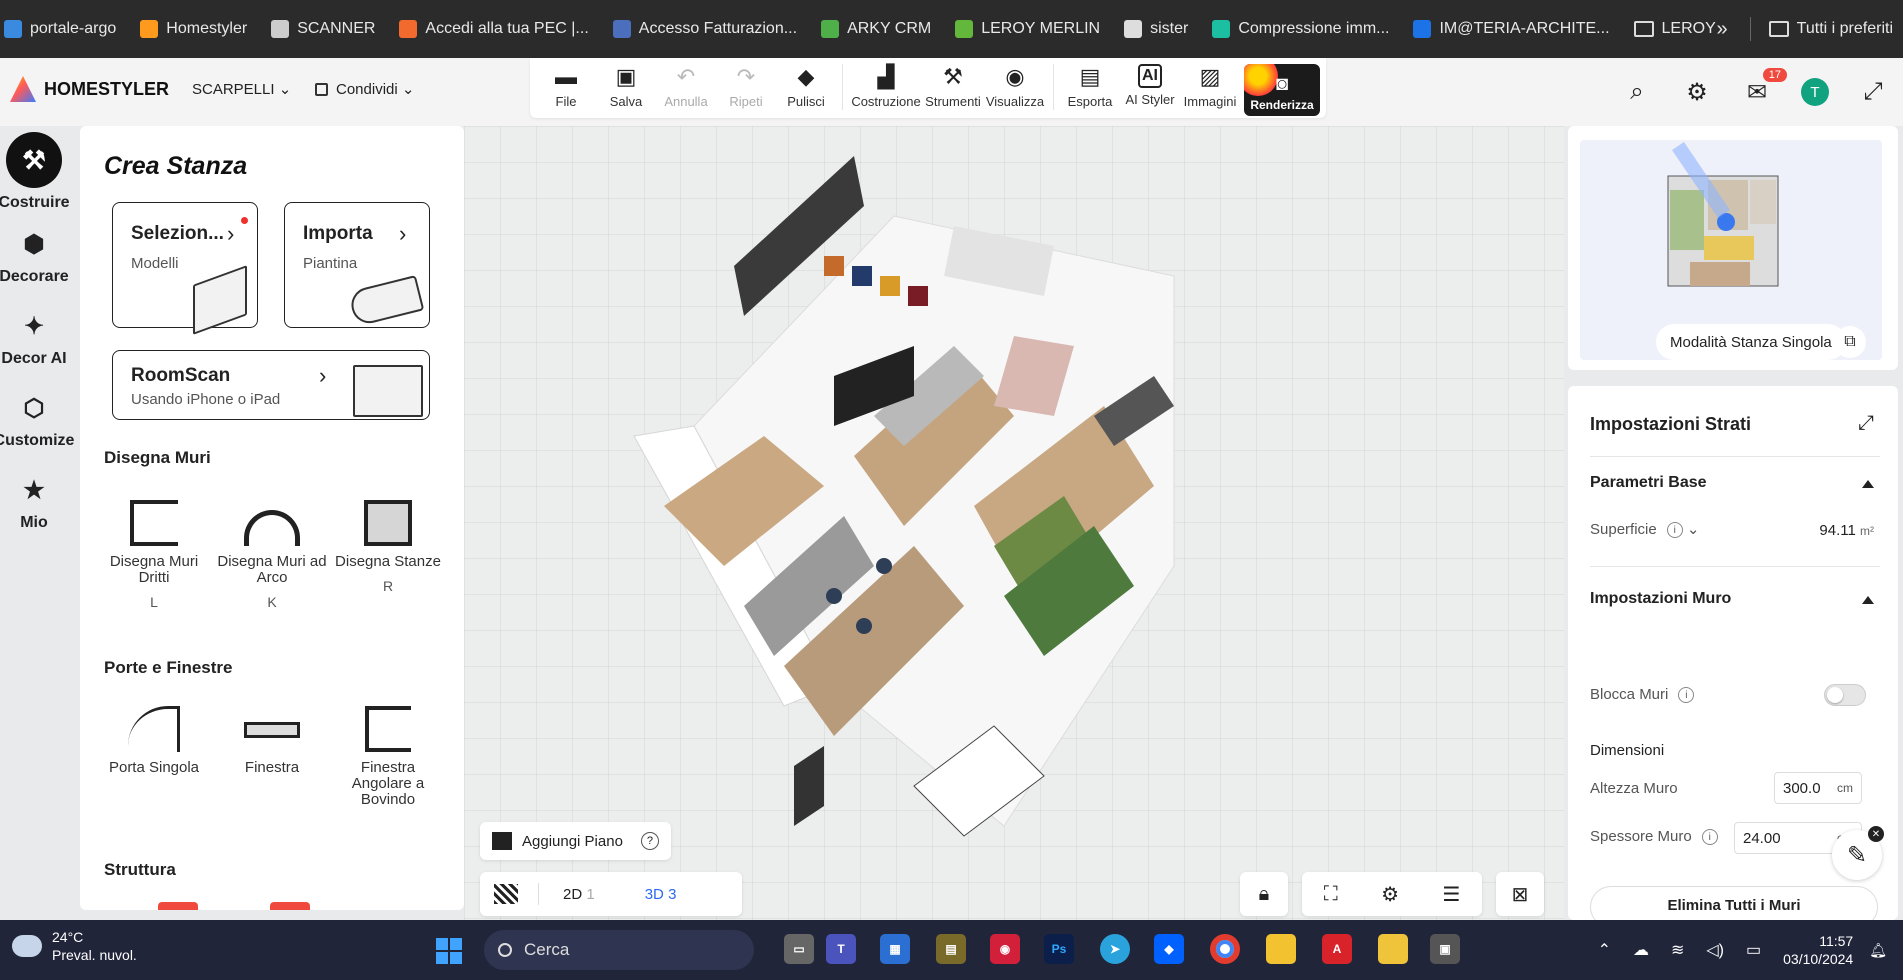 This screenshot has width=1903, height=980. Describe the element at coordinates (1156, 29) in the screenshot. I see `bookmark-item: sister` at that location.